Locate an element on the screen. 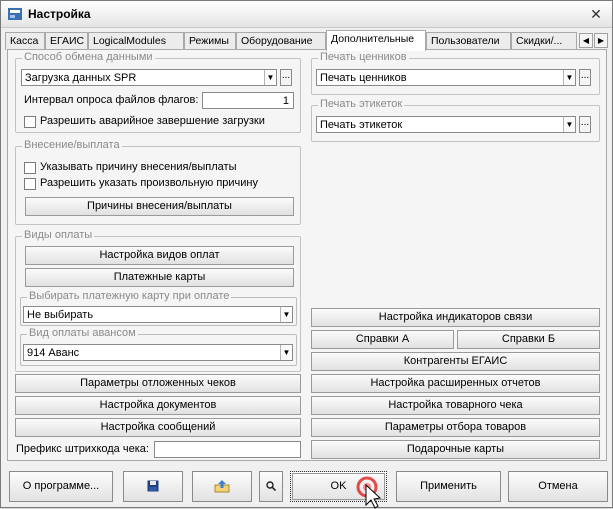  cancel-button: Отмена is located at coordinates (558, 486).